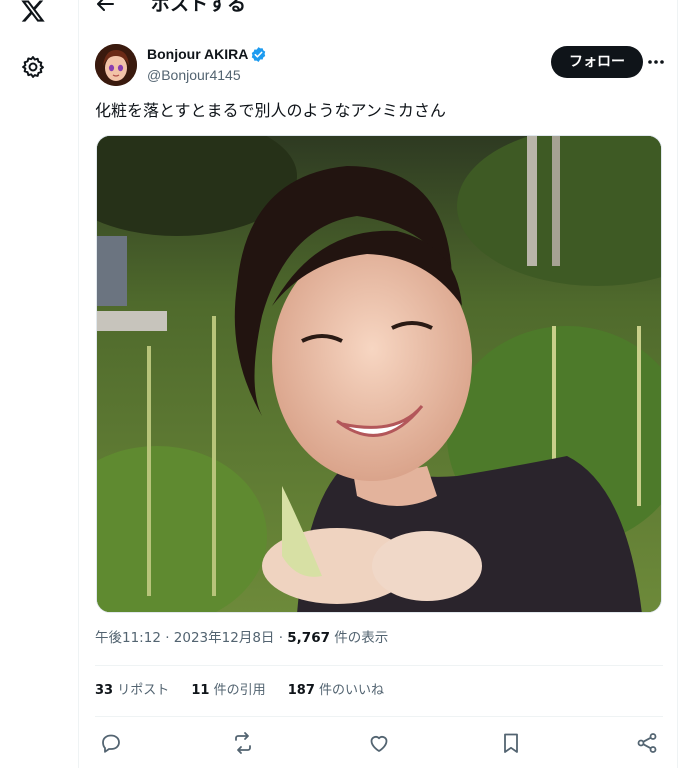 Image resolution: width=697 pixels, height=768 pixels. Describe the element at coordinates (33, 12) in the screenshot. I see `x-logo-icon` at that location.